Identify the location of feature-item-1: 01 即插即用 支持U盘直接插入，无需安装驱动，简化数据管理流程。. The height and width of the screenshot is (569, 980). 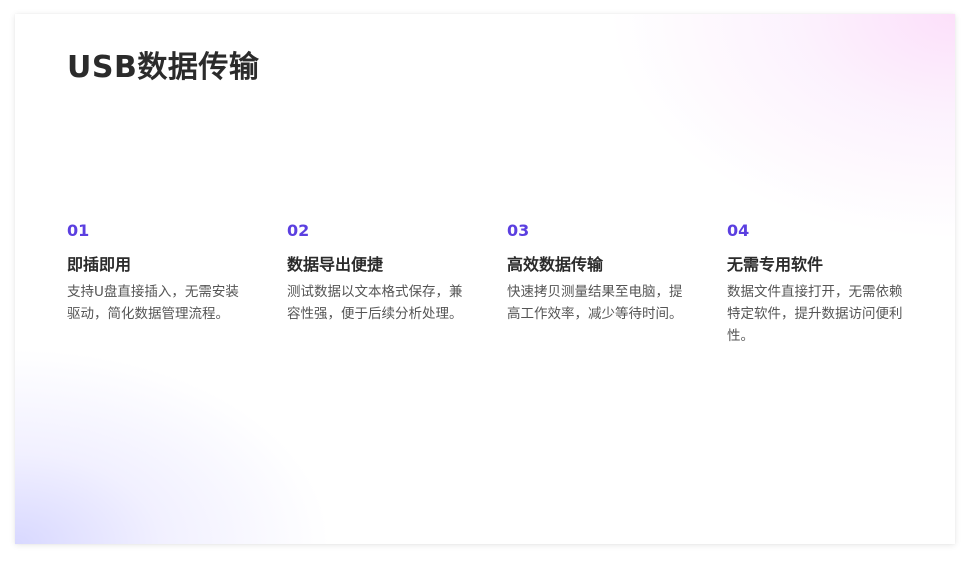
(159, 273).